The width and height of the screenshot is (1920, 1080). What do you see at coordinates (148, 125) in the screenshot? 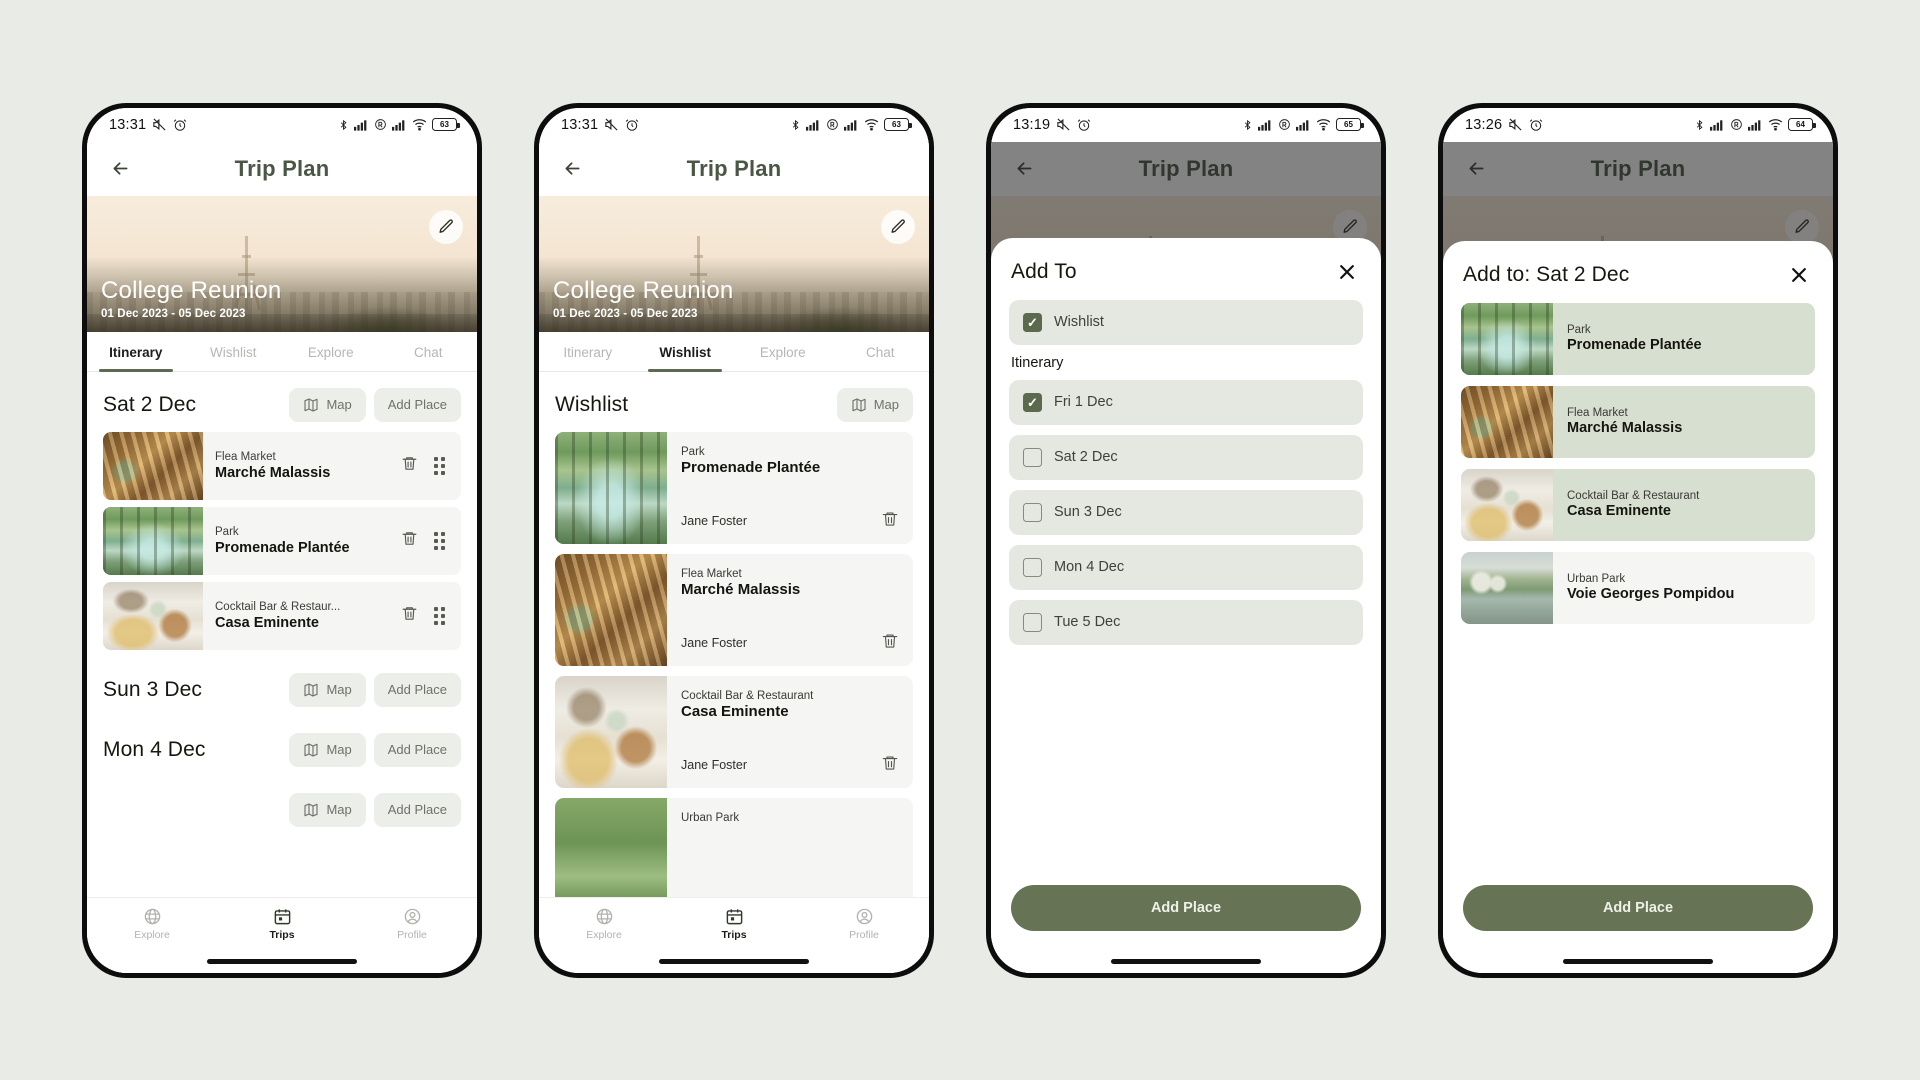
I see `status-left: 13:31` at bounding box center [148, 125].